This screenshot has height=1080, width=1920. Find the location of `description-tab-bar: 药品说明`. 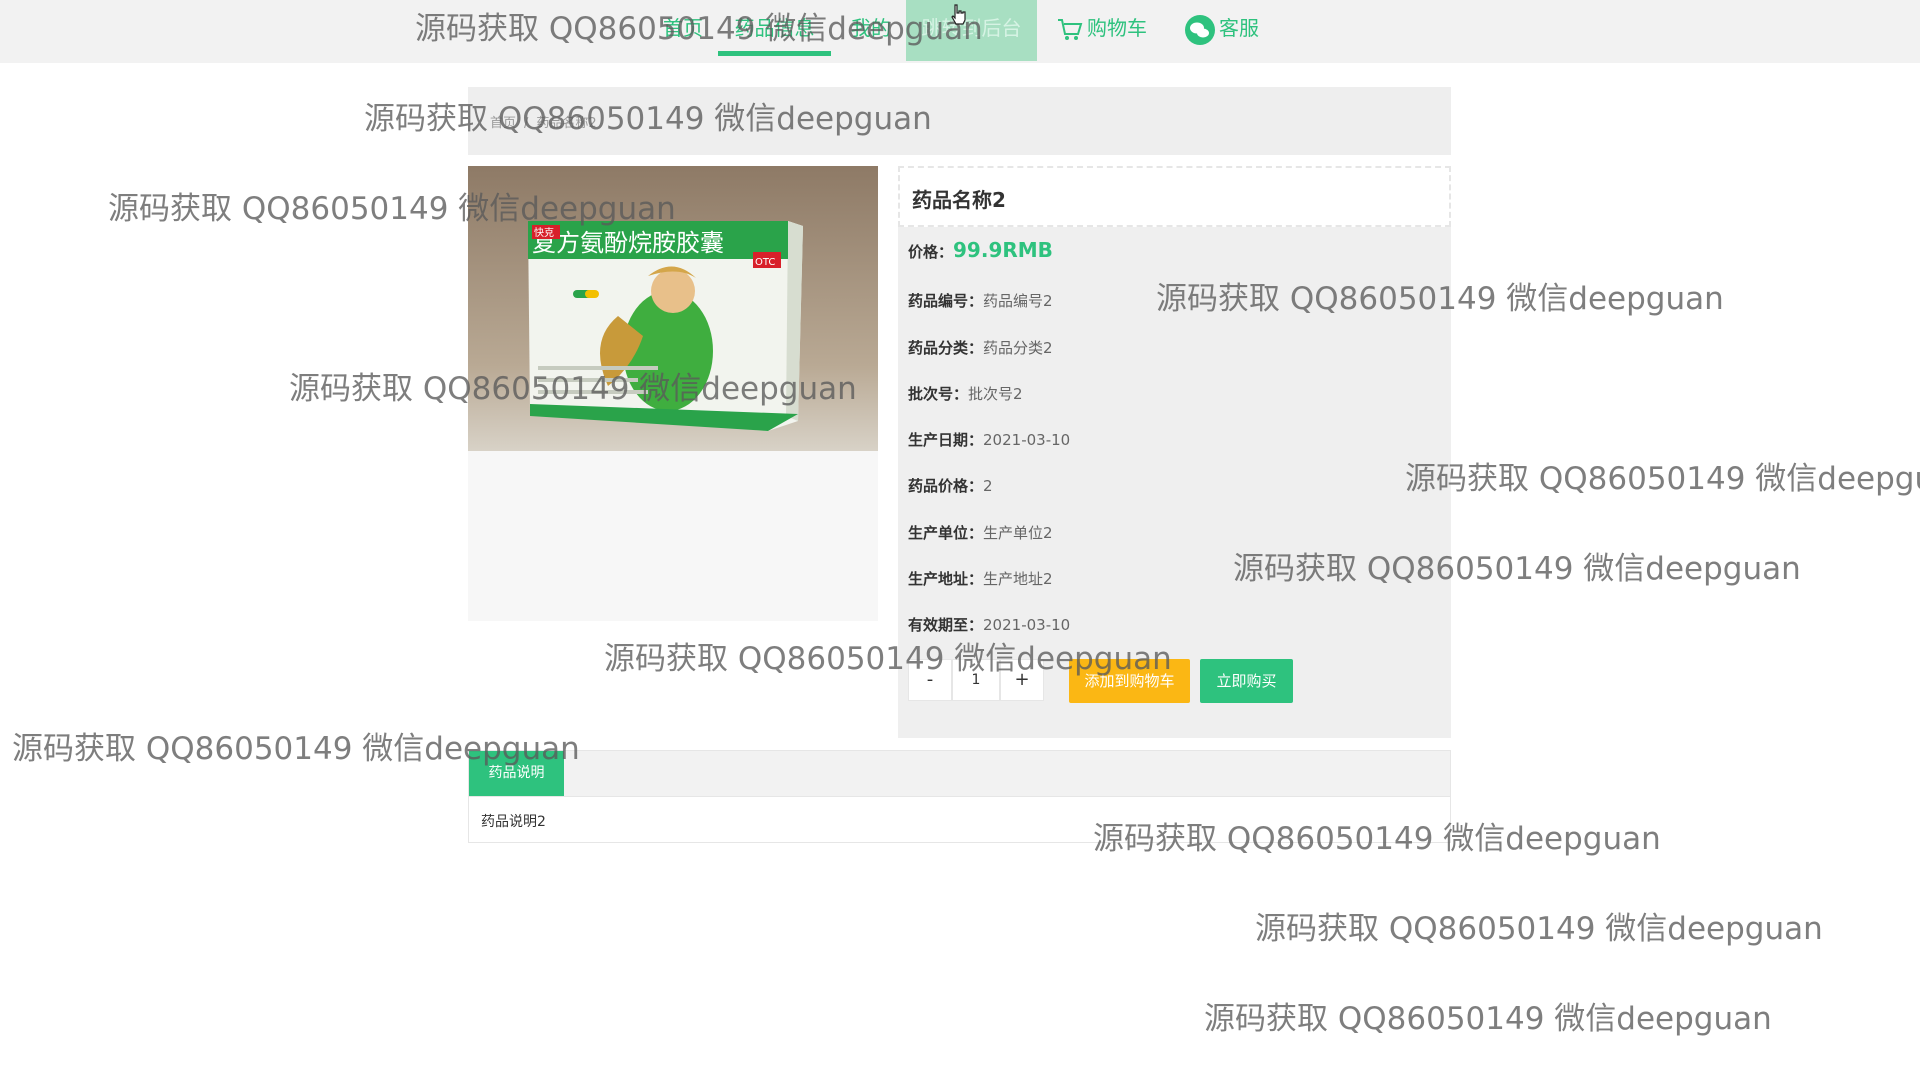

description-tab-bar: 药品说明 is located at coordinates (959, 774).